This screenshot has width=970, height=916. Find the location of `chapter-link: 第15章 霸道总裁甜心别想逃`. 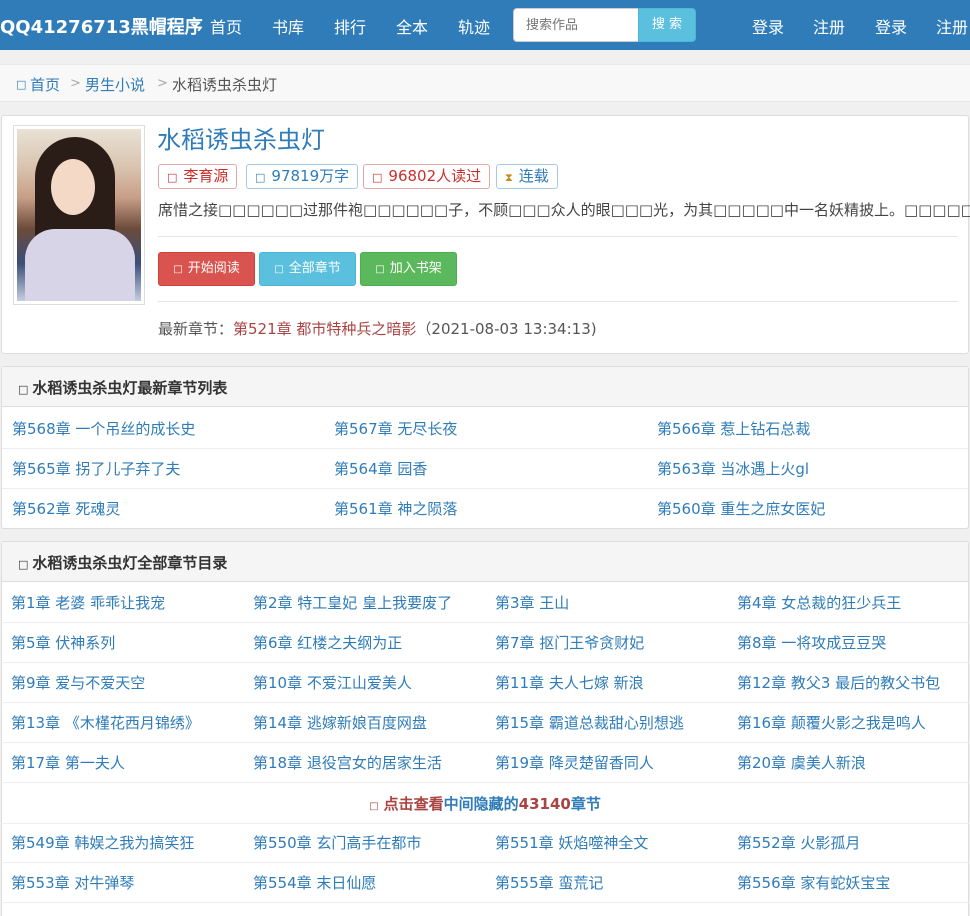

chapter-link: 第15章 霸道总裁甜心别想逃 is located at coordinates (589, 722).